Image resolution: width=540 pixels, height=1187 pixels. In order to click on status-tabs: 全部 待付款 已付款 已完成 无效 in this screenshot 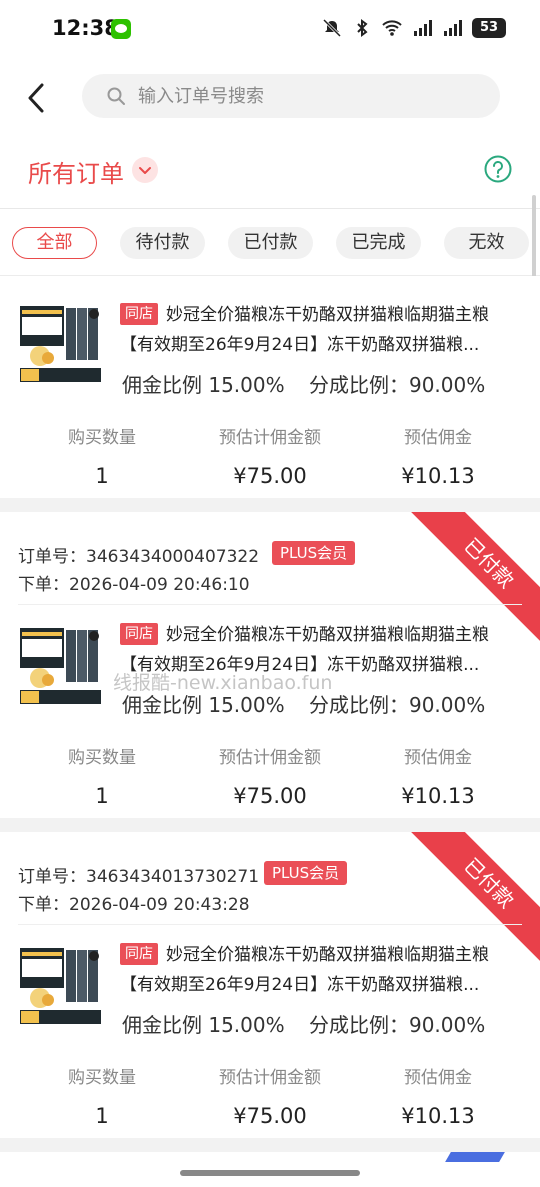, I will do `click(270, 242)`.